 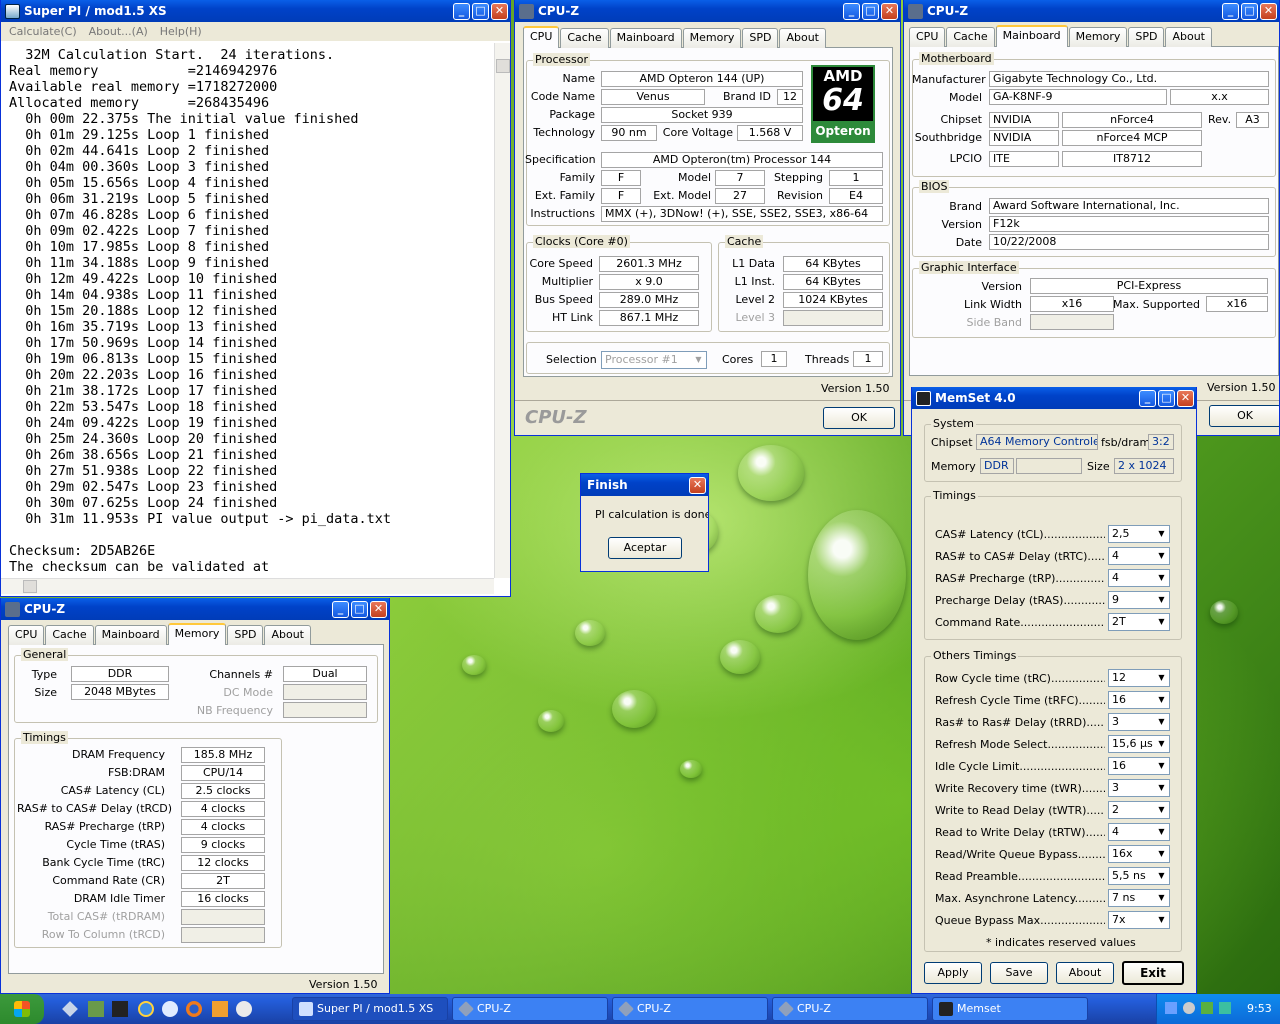 What do you see at coordinates (953, 973) in the screenshot?
I see `apply-button: Apply` at bounding box center [953, 973].